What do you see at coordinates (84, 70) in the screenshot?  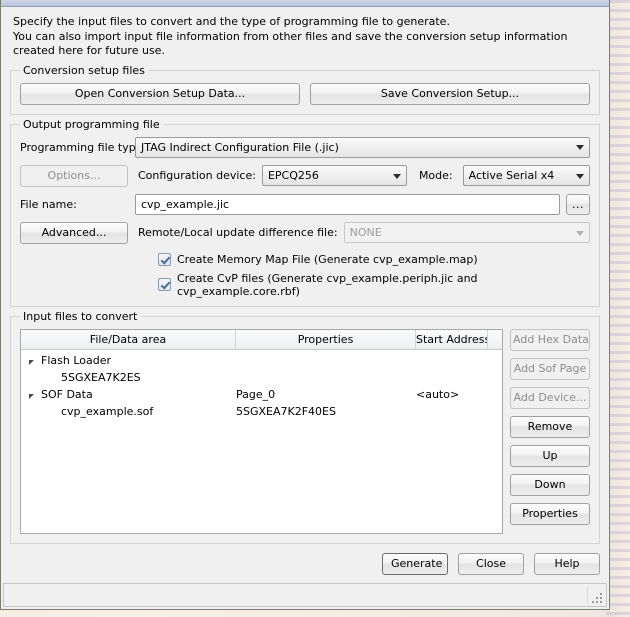 I see `conversion-setup-files-legend: Conversion setup files` at bounding box center [84, 70].